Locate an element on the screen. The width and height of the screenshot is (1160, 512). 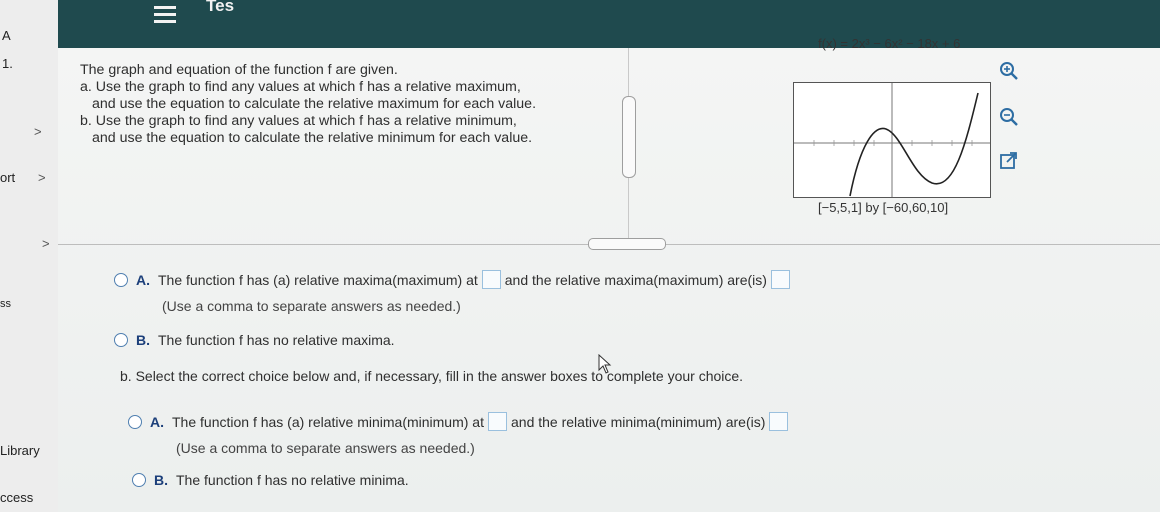
zoom-in-icon is located at coordinates (1009, 71).